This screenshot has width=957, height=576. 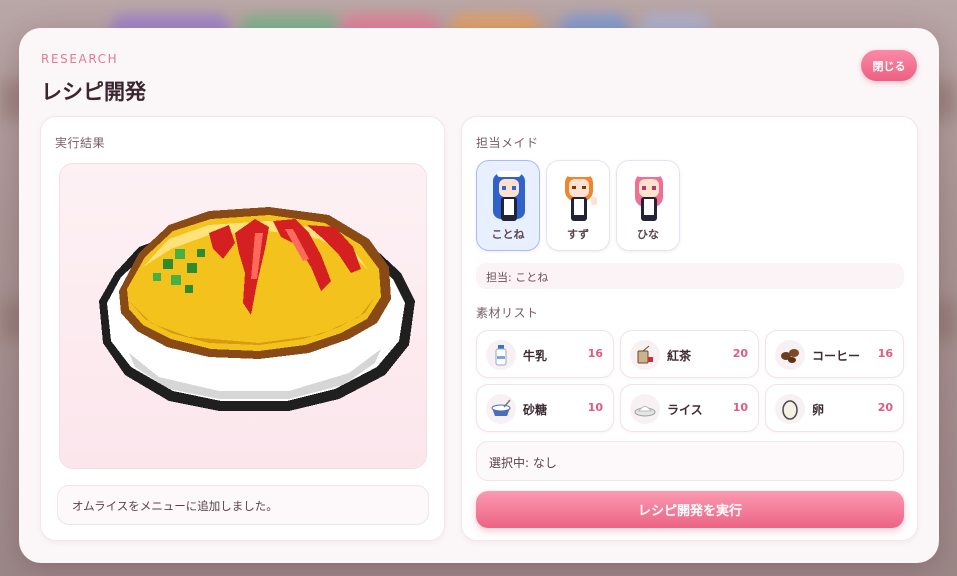 What do you see at coordinates (679, 356) in the screenshot?
I see `ingredient-name: 紅茶` at bounding box center [679, 356].